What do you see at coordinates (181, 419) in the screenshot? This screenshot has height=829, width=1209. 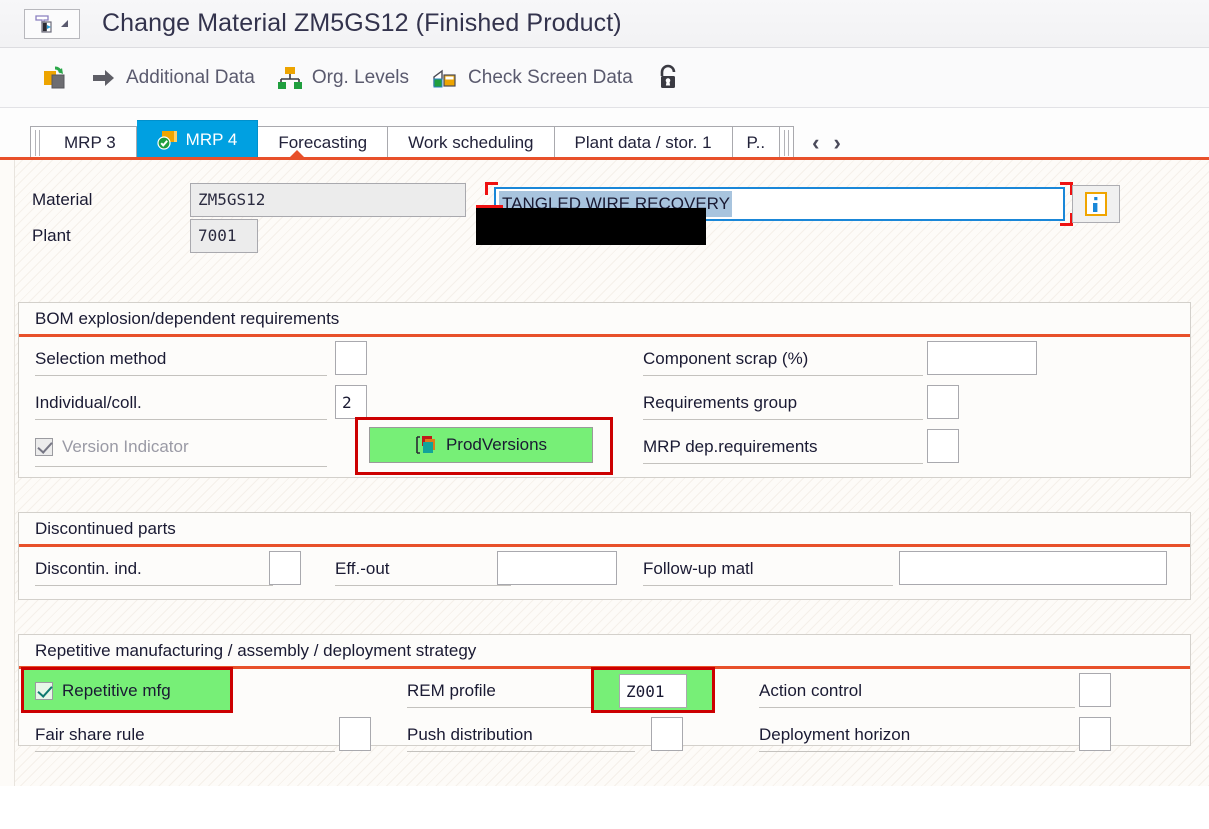 I see `individual-coll-underline` at bounding box center [181, 419].